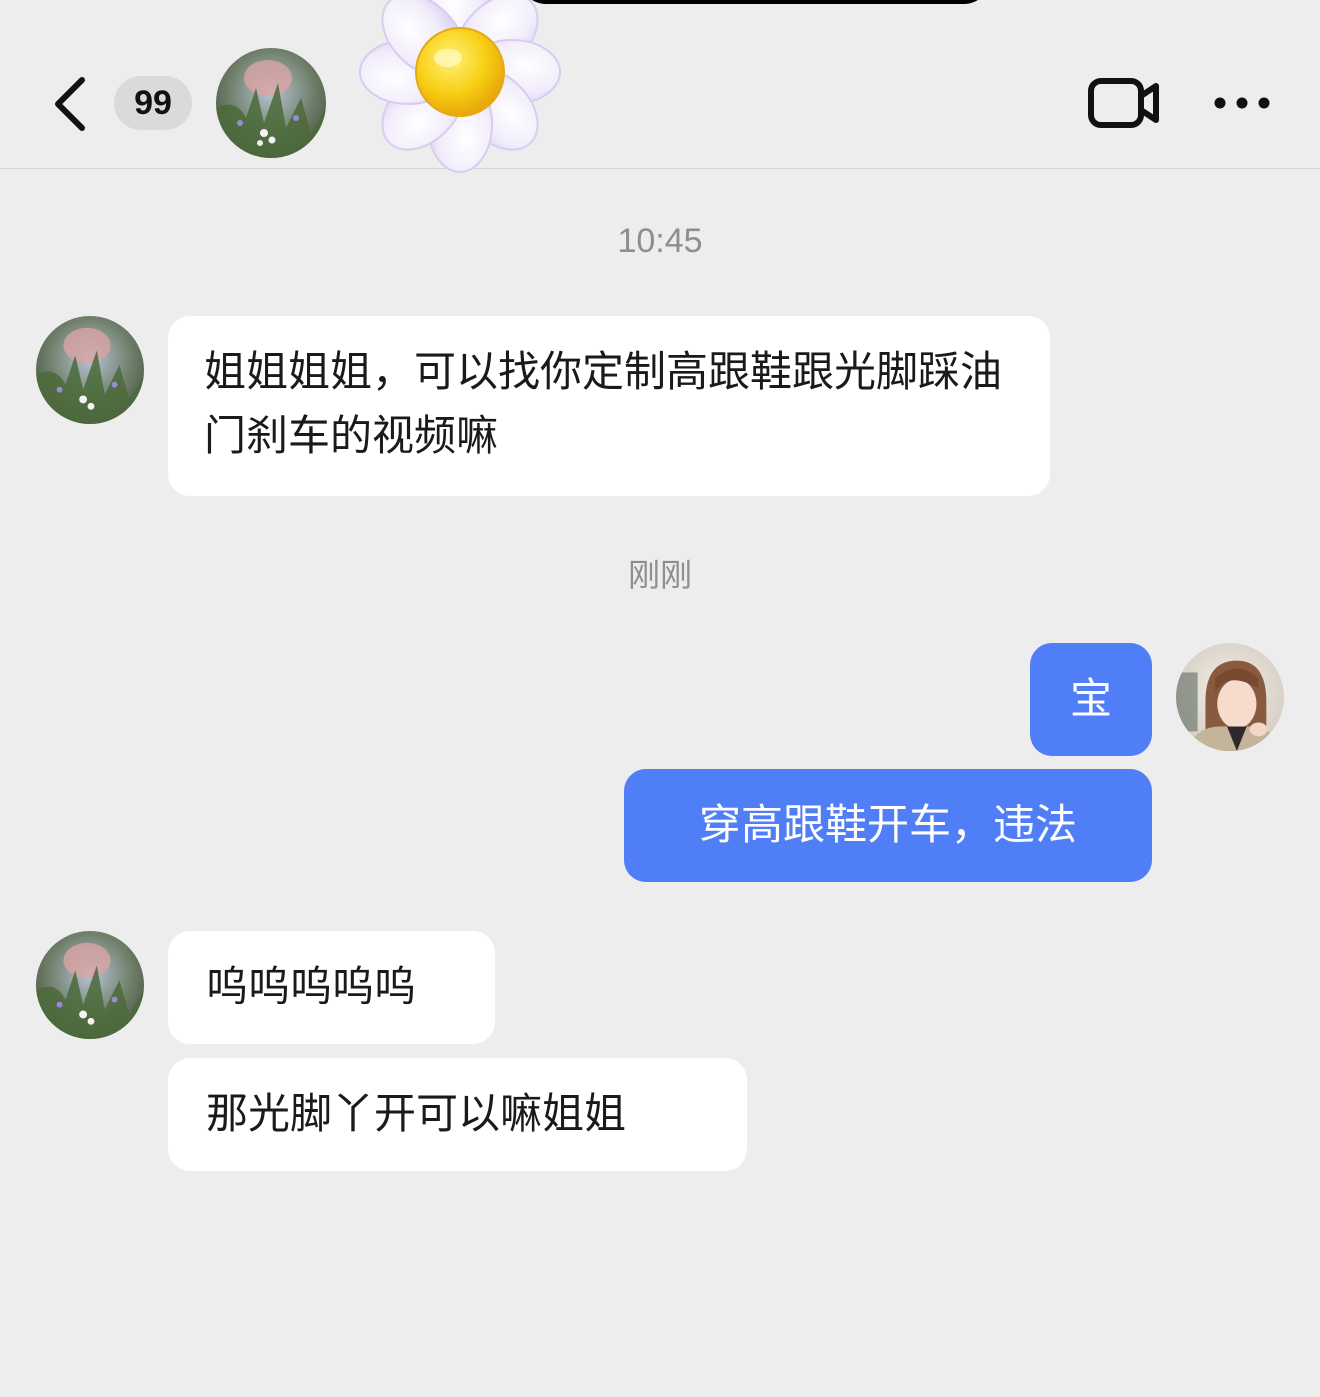 This screenshot has height=1397, width=1320. What do you see at coordinates (457, 1114) in the screenshot?
I see `incoming-message-bubble: 那光脚丫开可以嘛姐姐` at bounding box center [457, 1114].